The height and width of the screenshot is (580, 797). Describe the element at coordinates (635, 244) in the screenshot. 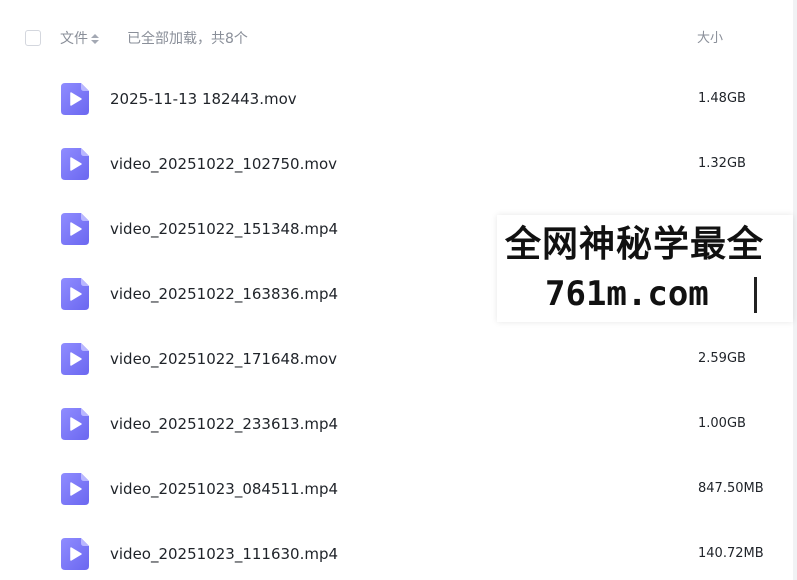

I see `watermark-title: 全网神秘学最全` at that location.